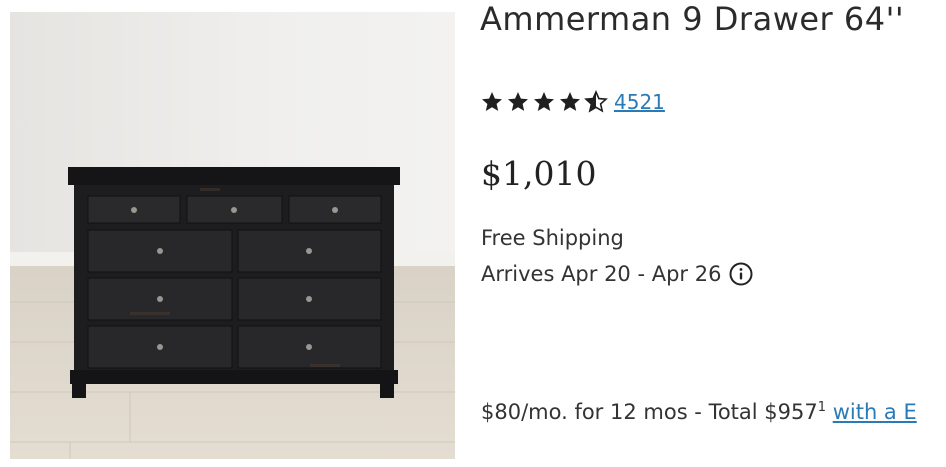 Image resolution: width=946 pixels, height=467 pixels. I want to click on financing-text: $80/mo. for 12 mos - Total $957, so click(649, 412).